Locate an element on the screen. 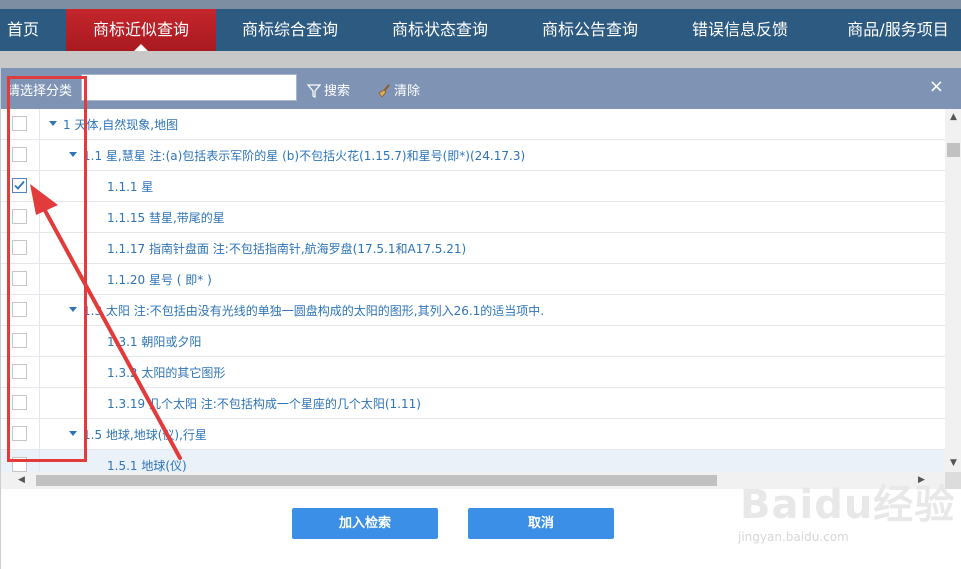  tree-row-label: 1.1.1 星 is located at coordinates (130, 186).